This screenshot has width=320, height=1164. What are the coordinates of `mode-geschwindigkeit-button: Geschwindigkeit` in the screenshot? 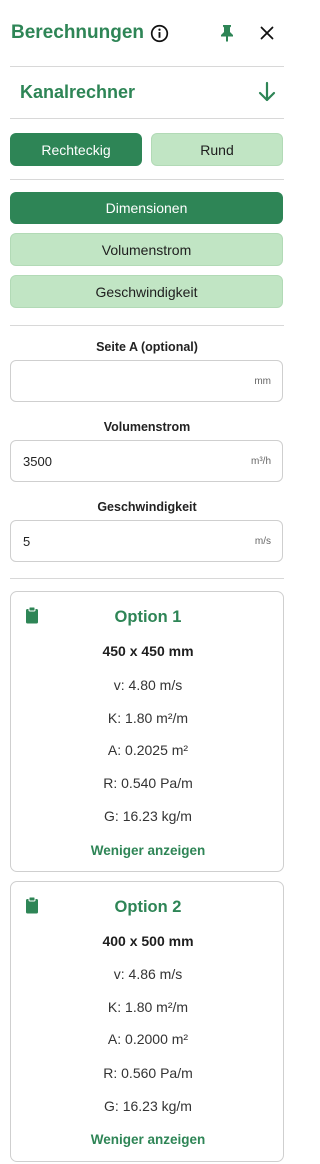 It's located at (146, 291).